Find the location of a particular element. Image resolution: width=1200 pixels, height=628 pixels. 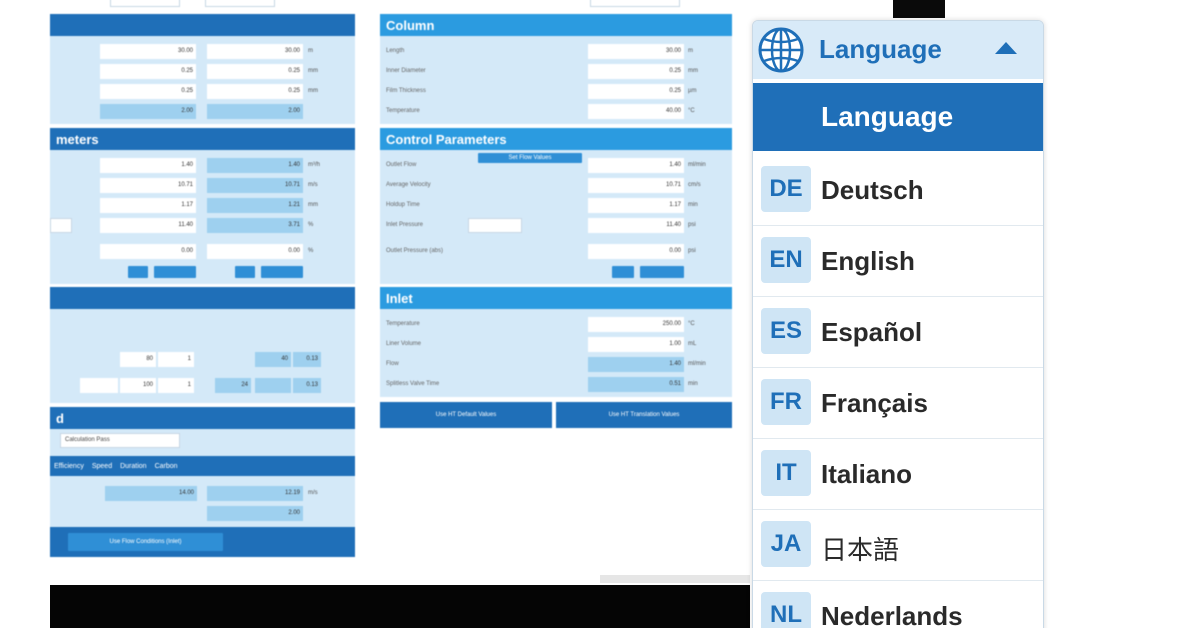

table-b-2: 1 is located at coordinates (176, 385).